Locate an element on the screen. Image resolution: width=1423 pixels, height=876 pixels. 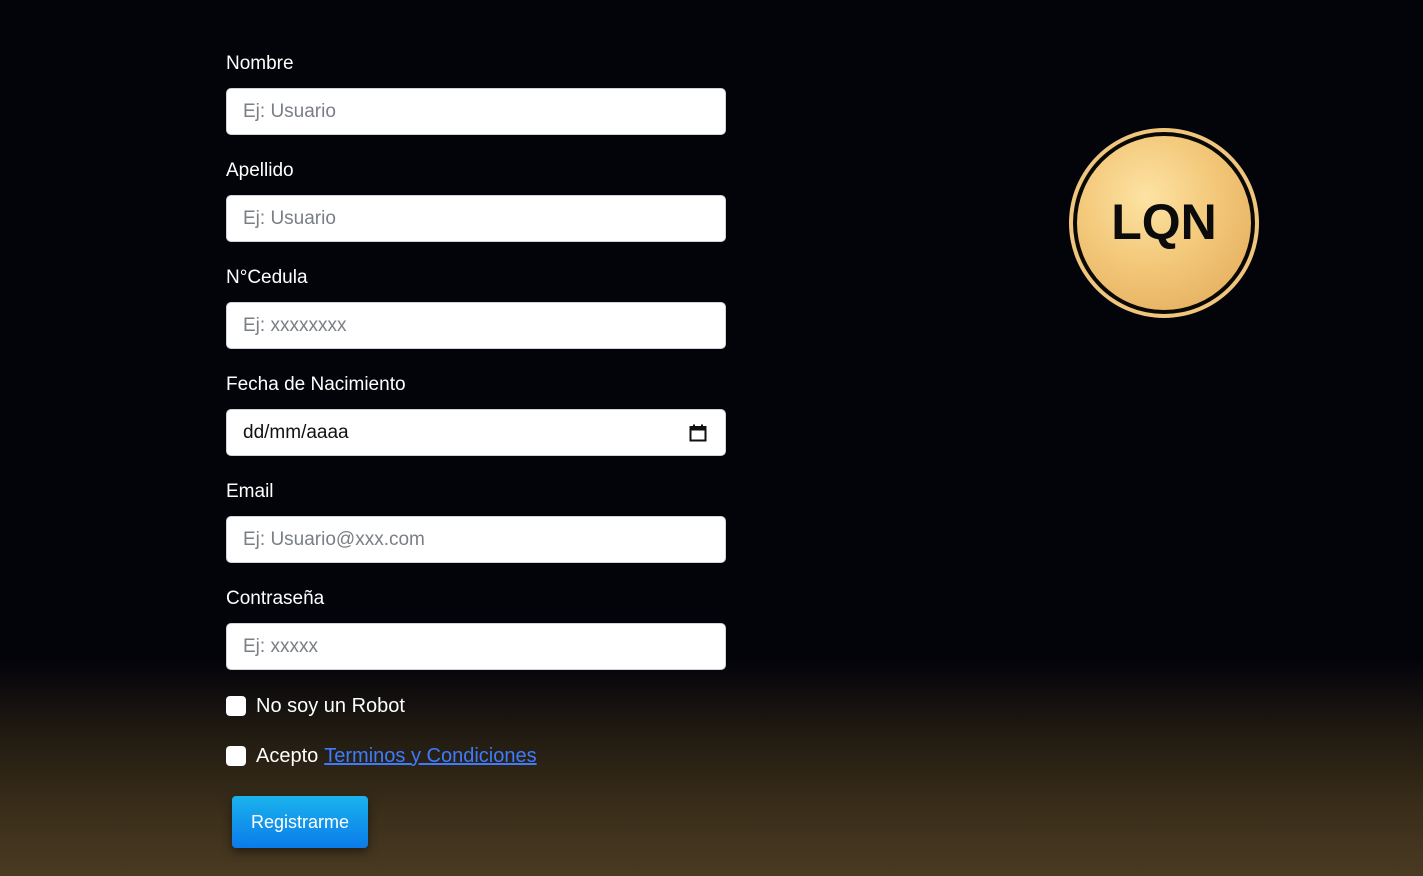
nombre-input is located at coordinates (476, 111).